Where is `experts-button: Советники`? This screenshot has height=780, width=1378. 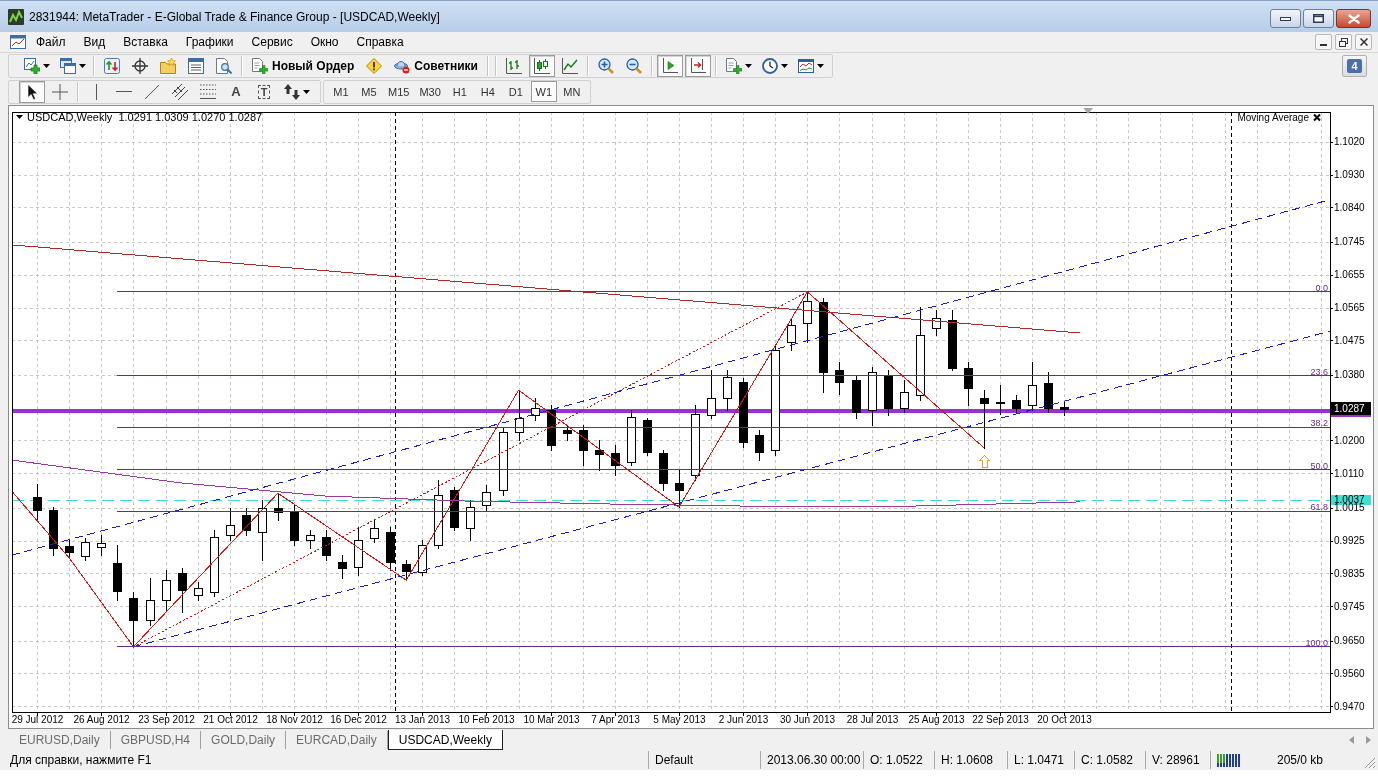 experts-button: Советники is located at coordinates (436, 66).